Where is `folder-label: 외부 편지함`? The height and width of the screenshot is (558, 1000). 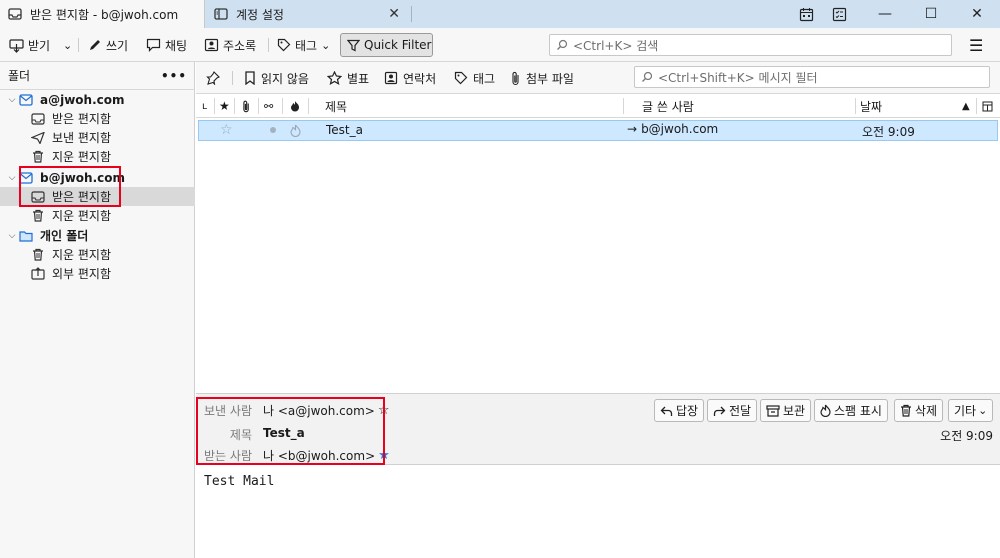 folder-label: 외부 편지함 is located at coordinates (82, 274).